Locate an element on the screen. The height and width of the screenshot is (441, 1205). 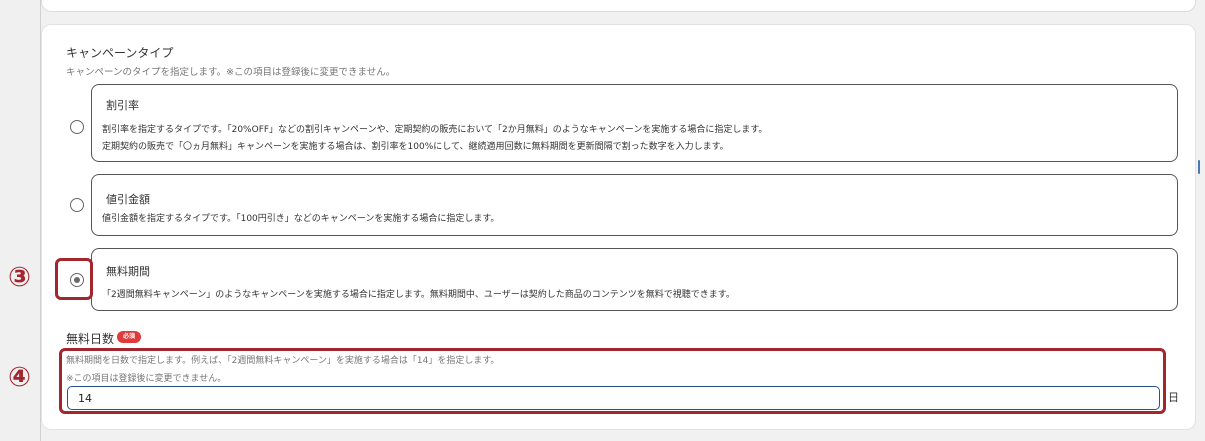
section-description: キャンペーンのタイプを指定します。※この項目は登録後に変更できません。 is located at coordinates (231, 72).